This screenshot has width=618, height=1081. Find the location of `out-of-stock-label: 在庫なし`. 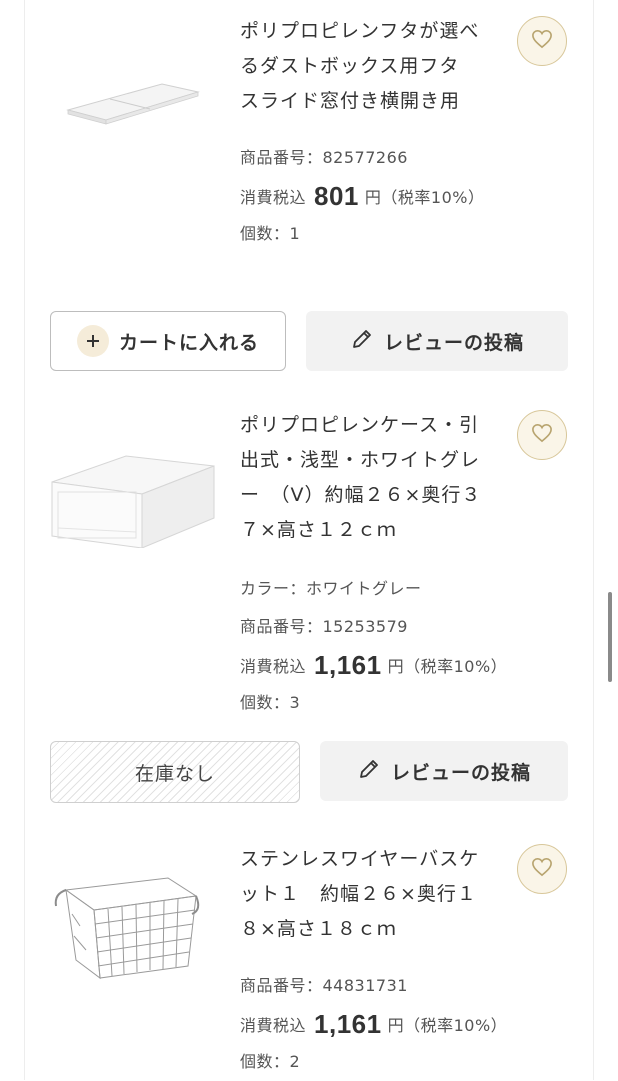

out-of-stock-label: 在庫なし is located at coordinates (174, 773).